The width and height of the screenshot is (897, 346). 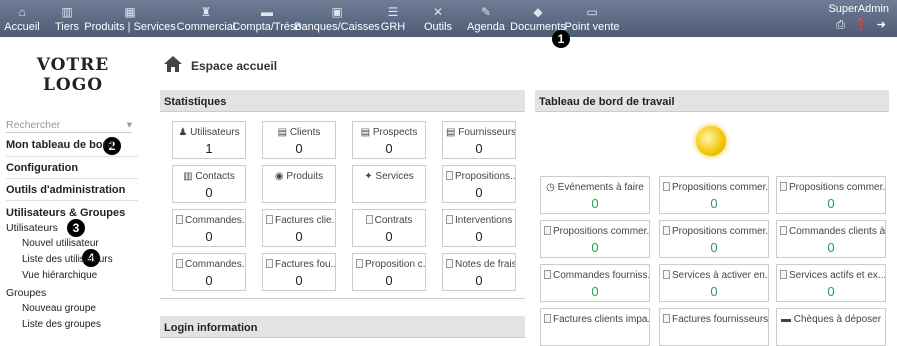 I want to click on board-card: Commandes fourniss... 0, so click(x=595, y=283).